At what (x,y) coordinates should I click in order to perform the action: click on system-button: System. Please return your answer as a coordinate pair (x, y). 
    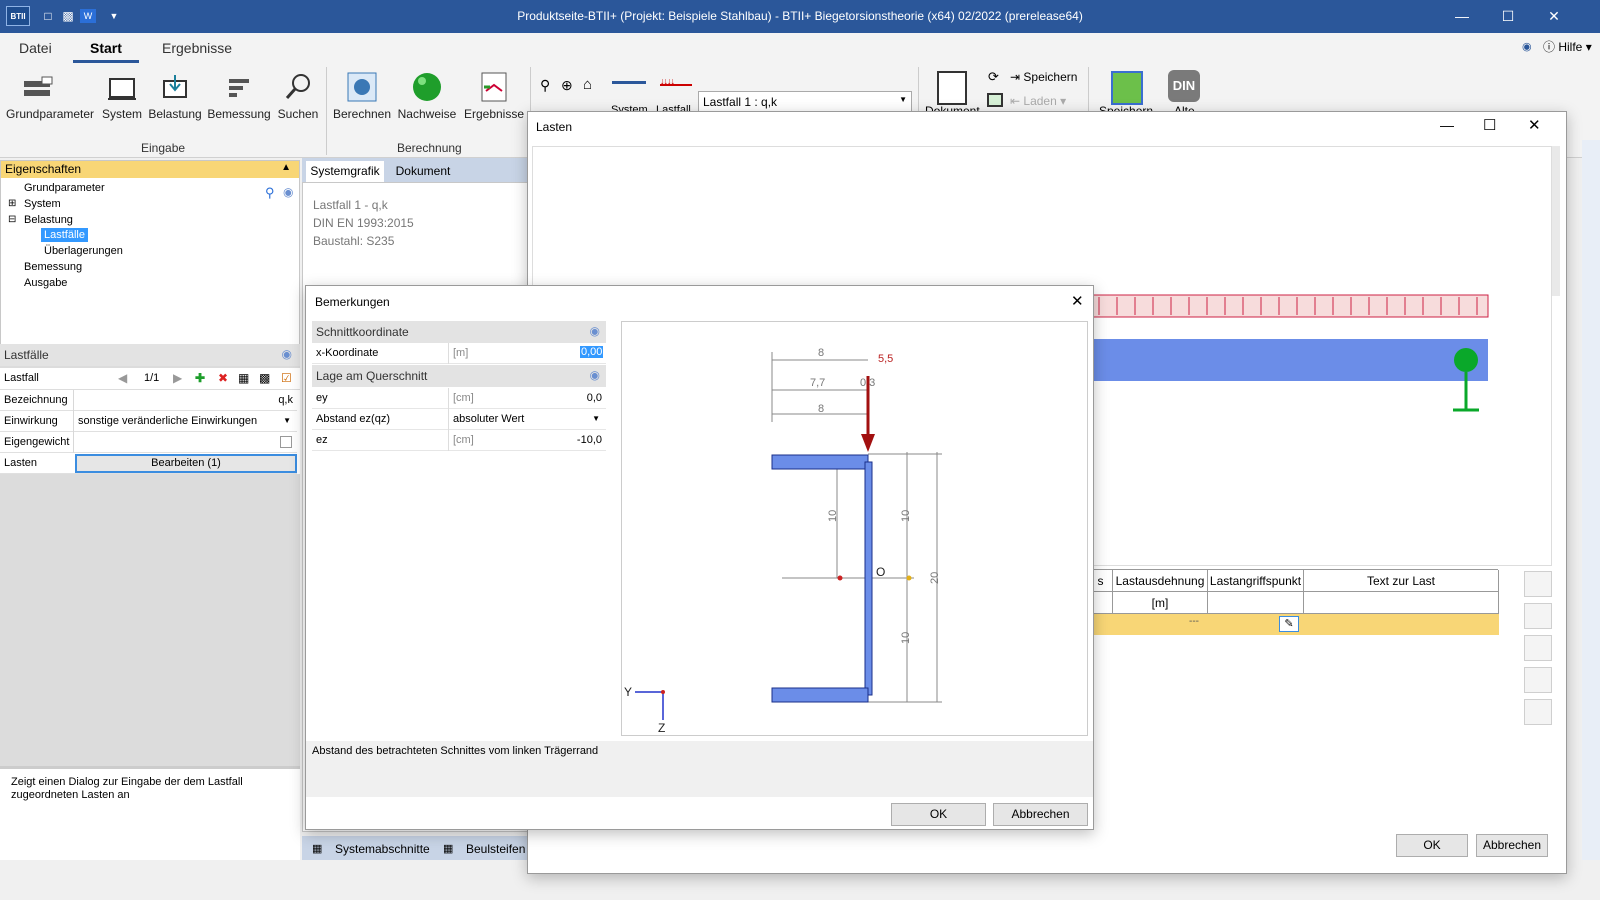
    Looking at the image, I should click on (122, 96).